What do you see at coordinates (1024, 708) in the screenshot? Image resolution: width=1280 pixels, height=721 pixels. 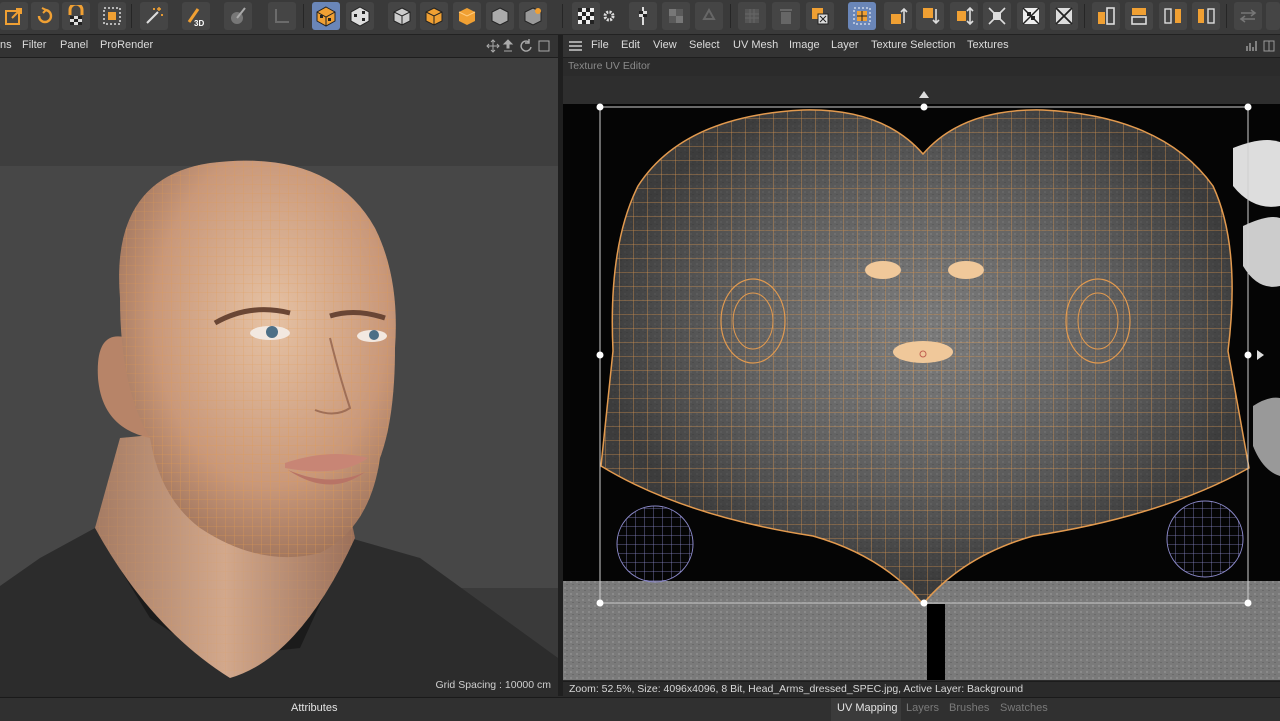 I see `tab-swatches: Swatches` at bounding box center [1024, 708].